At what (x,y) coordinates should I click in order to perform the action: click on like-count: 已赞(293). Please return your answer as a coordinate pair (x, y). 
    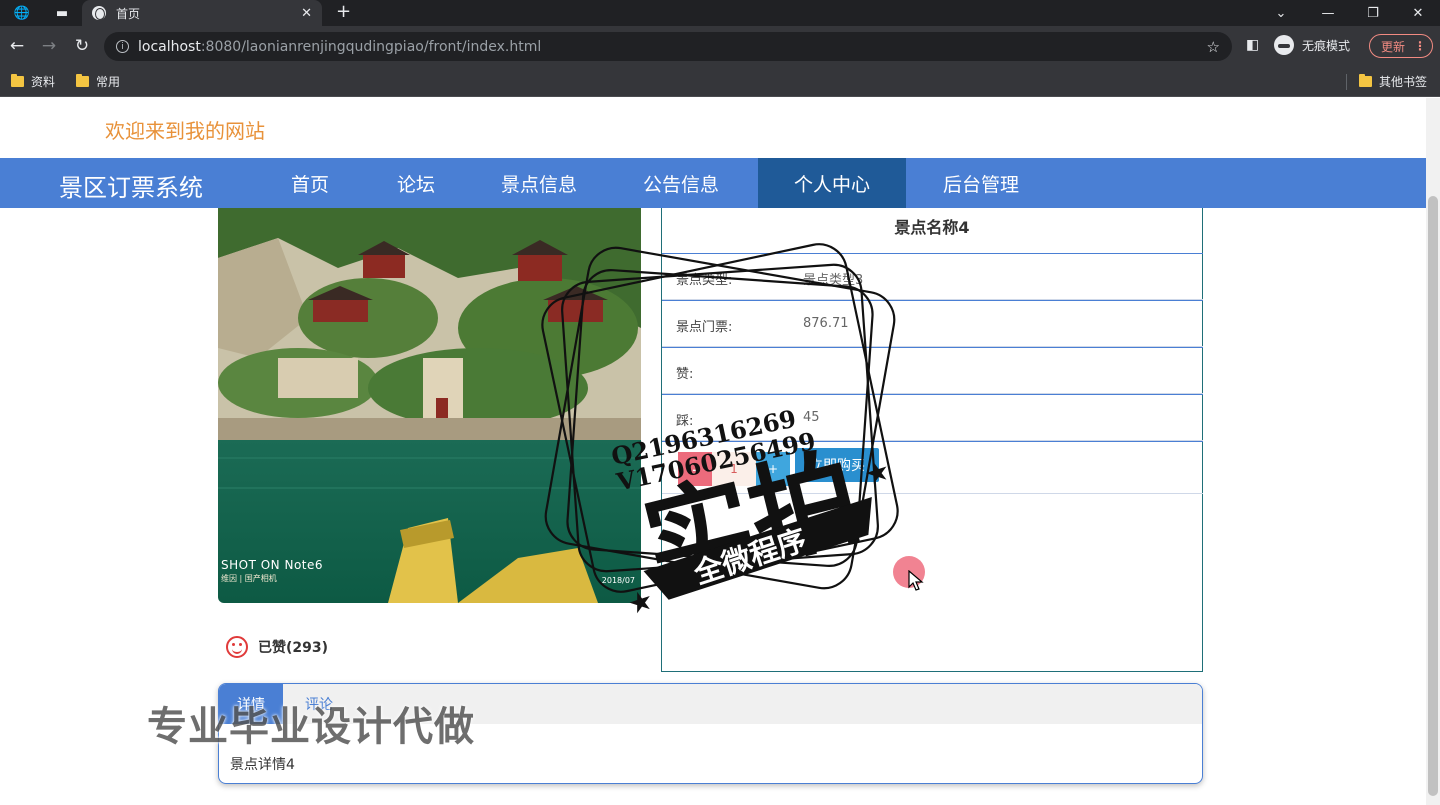
    Looking at the image, I should click on (293, 648).